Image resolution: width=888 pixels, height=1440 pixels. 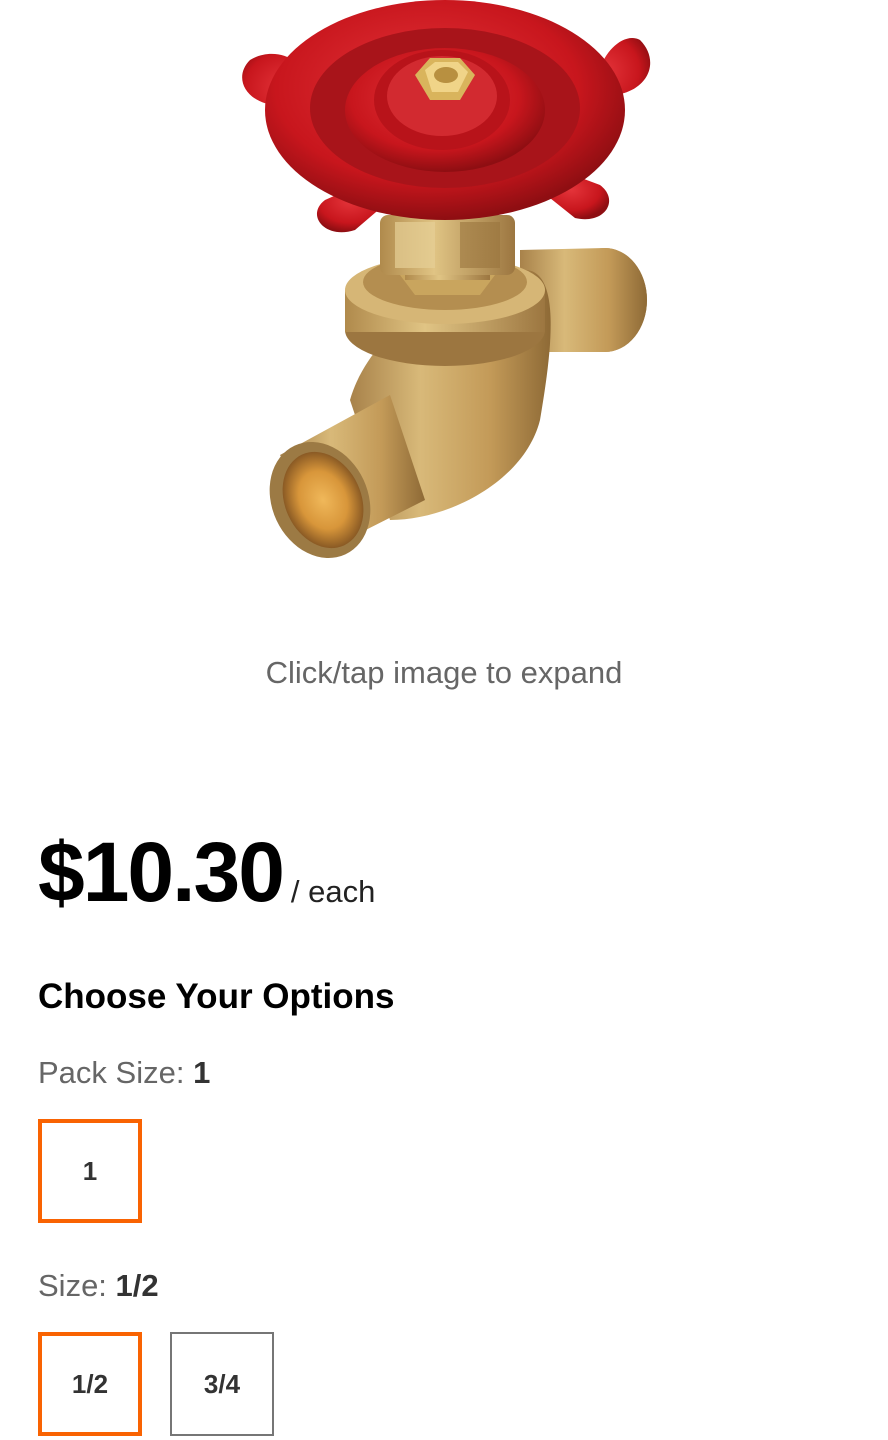 I want to click on pack-size-option-1: 1, so click(x=90, y=1171).